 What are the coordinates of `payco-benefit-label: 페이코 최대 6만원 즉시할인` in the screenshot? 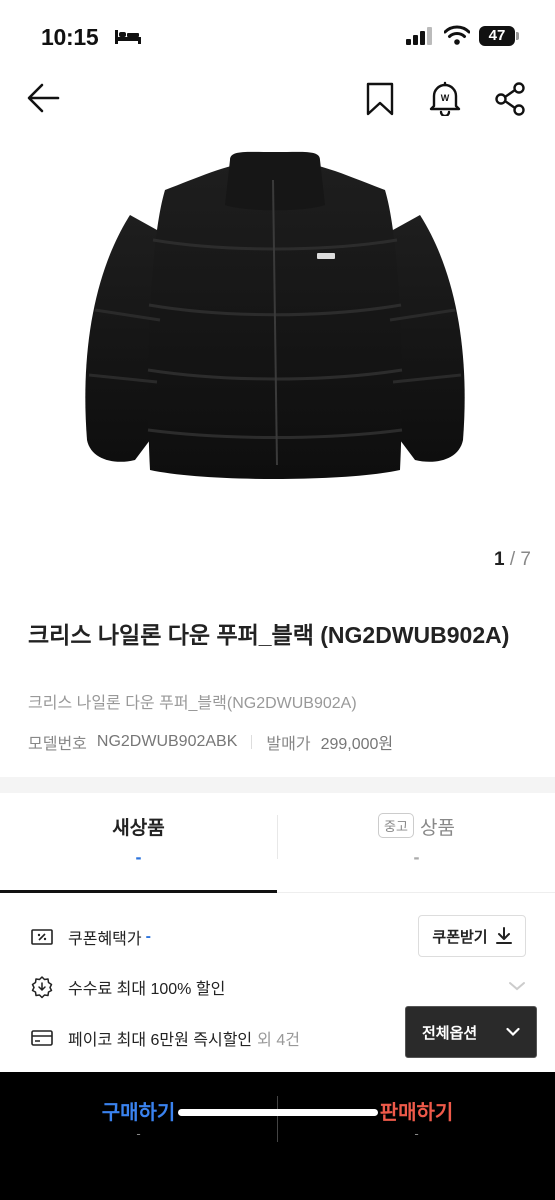 It's located at (160, 1040).